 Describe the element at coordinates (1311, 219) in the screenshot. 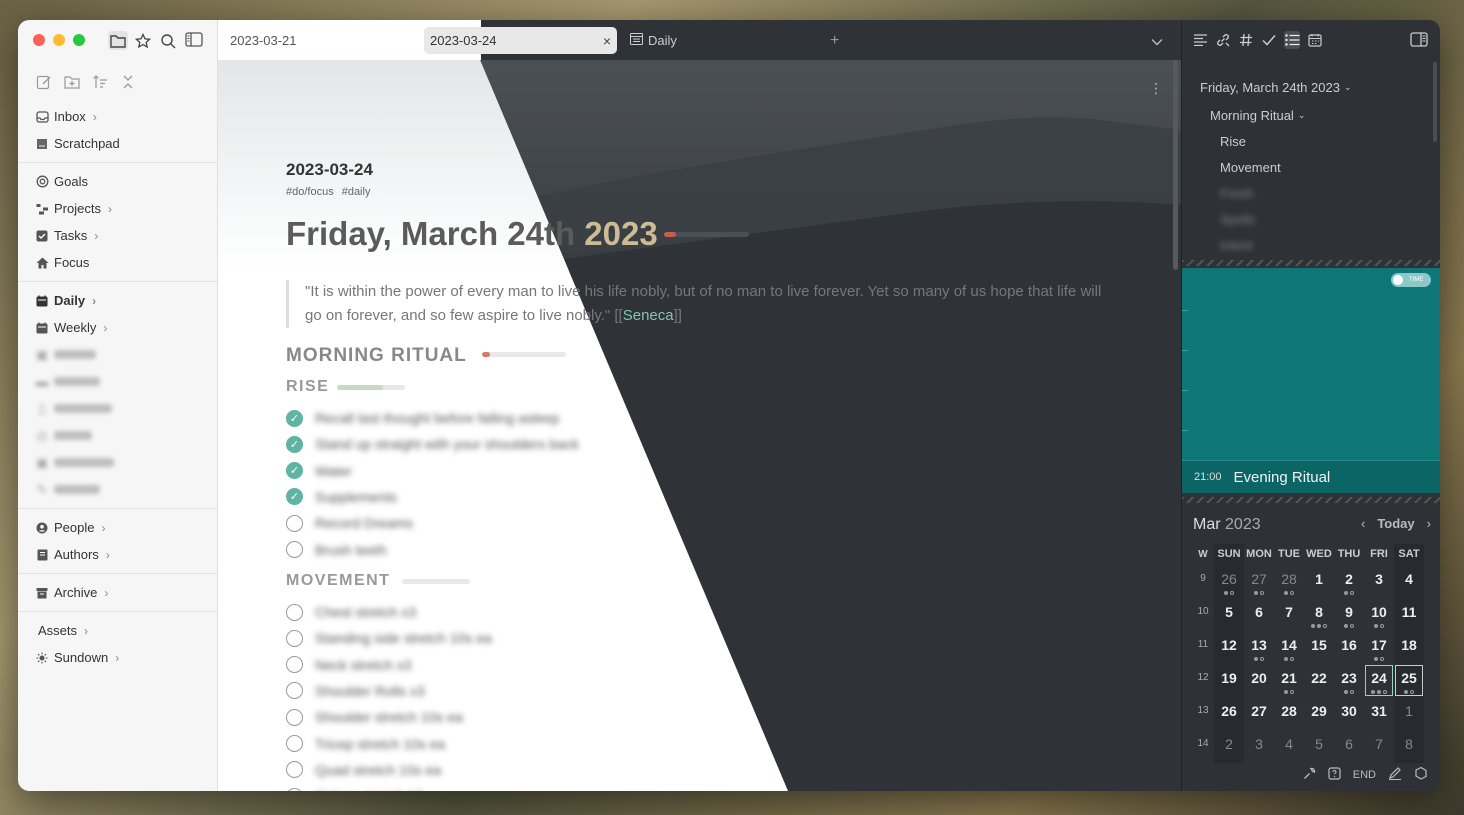

I see `outline-item-blurred: Spells` at that location.